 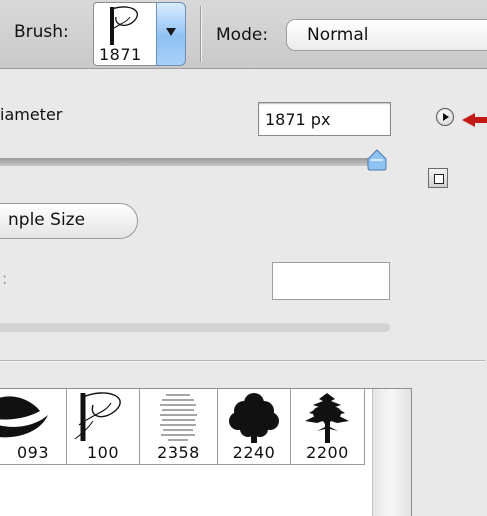 What do you see at coordinates (103, 452) in the screenshot?
I see `preset-size: 100` at bounding box center [103, 452].